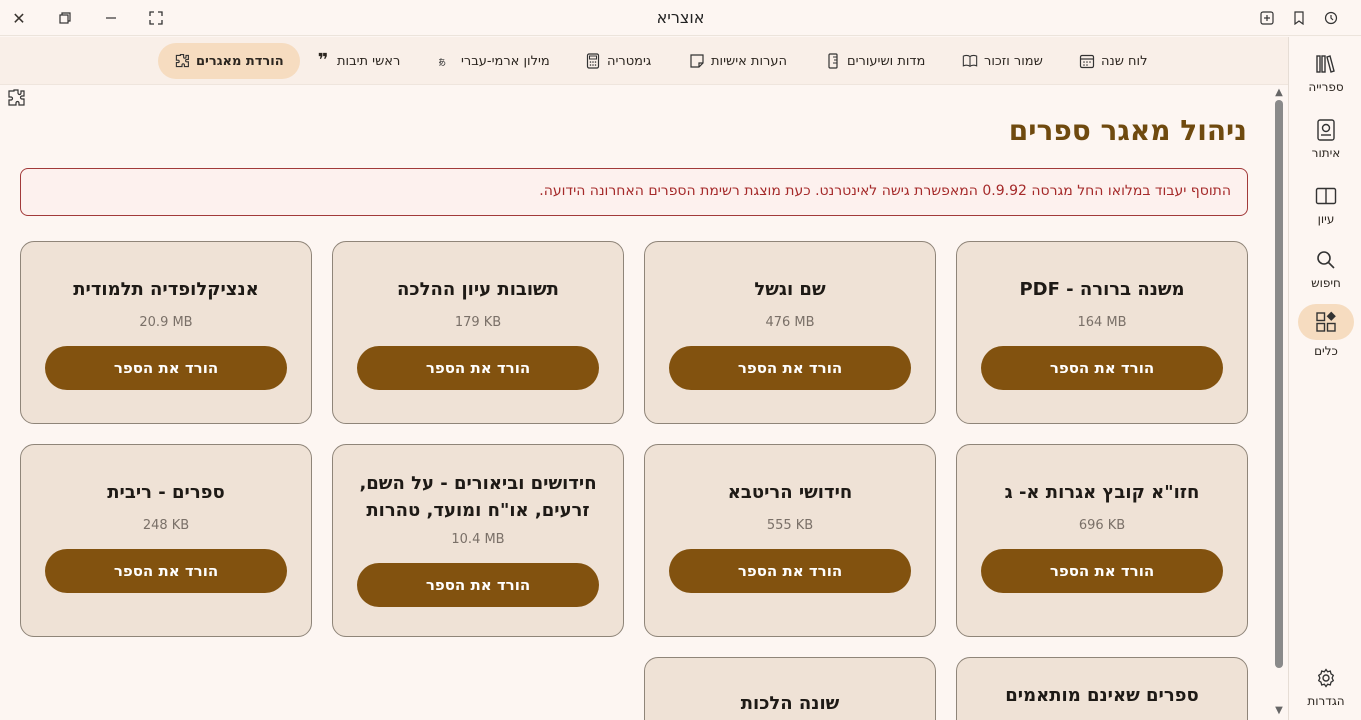 The height and width of the screenshot is (720, 1361). I want to click on sidebar-item-settings: הגדרות, so click(1326, 687).